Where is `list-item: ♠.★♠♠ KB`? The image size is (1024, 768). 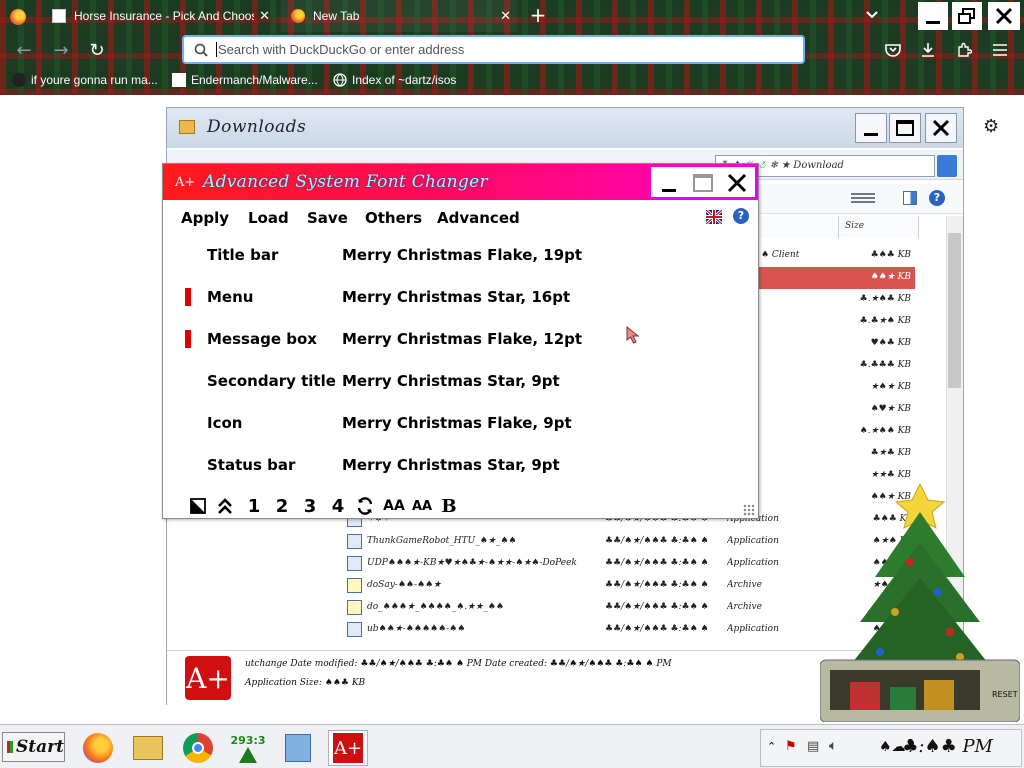
list-item: ♠.★♠♠ KB is located at coordinates (837, 432).